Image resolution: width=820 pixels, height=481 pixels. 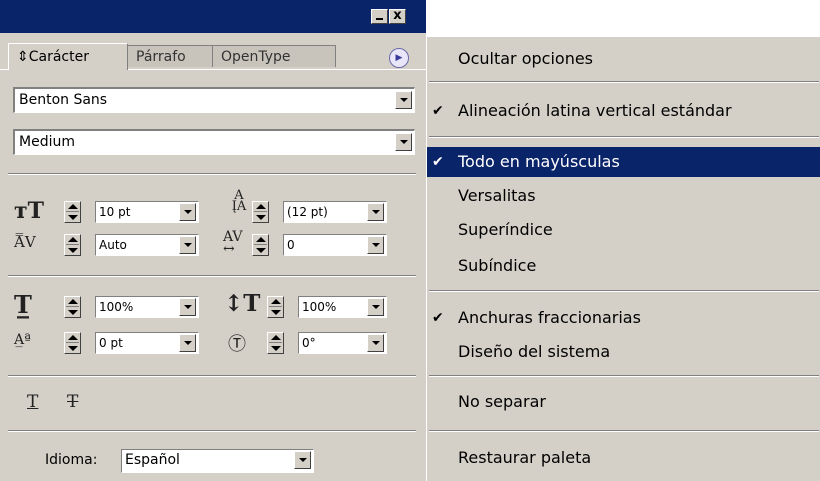 I want to click on kerning-icon: A̿V, so click(x=25, y=242).